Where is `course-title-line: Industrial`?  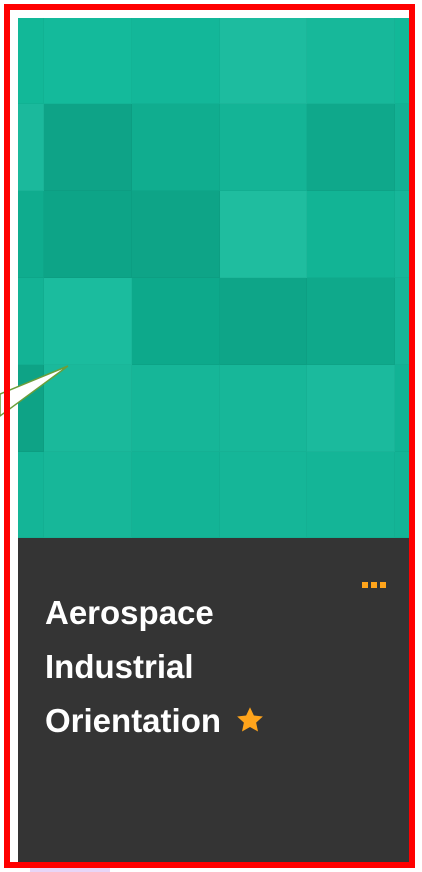
course-title-line: Industrial is located at coordinates (119, 666).